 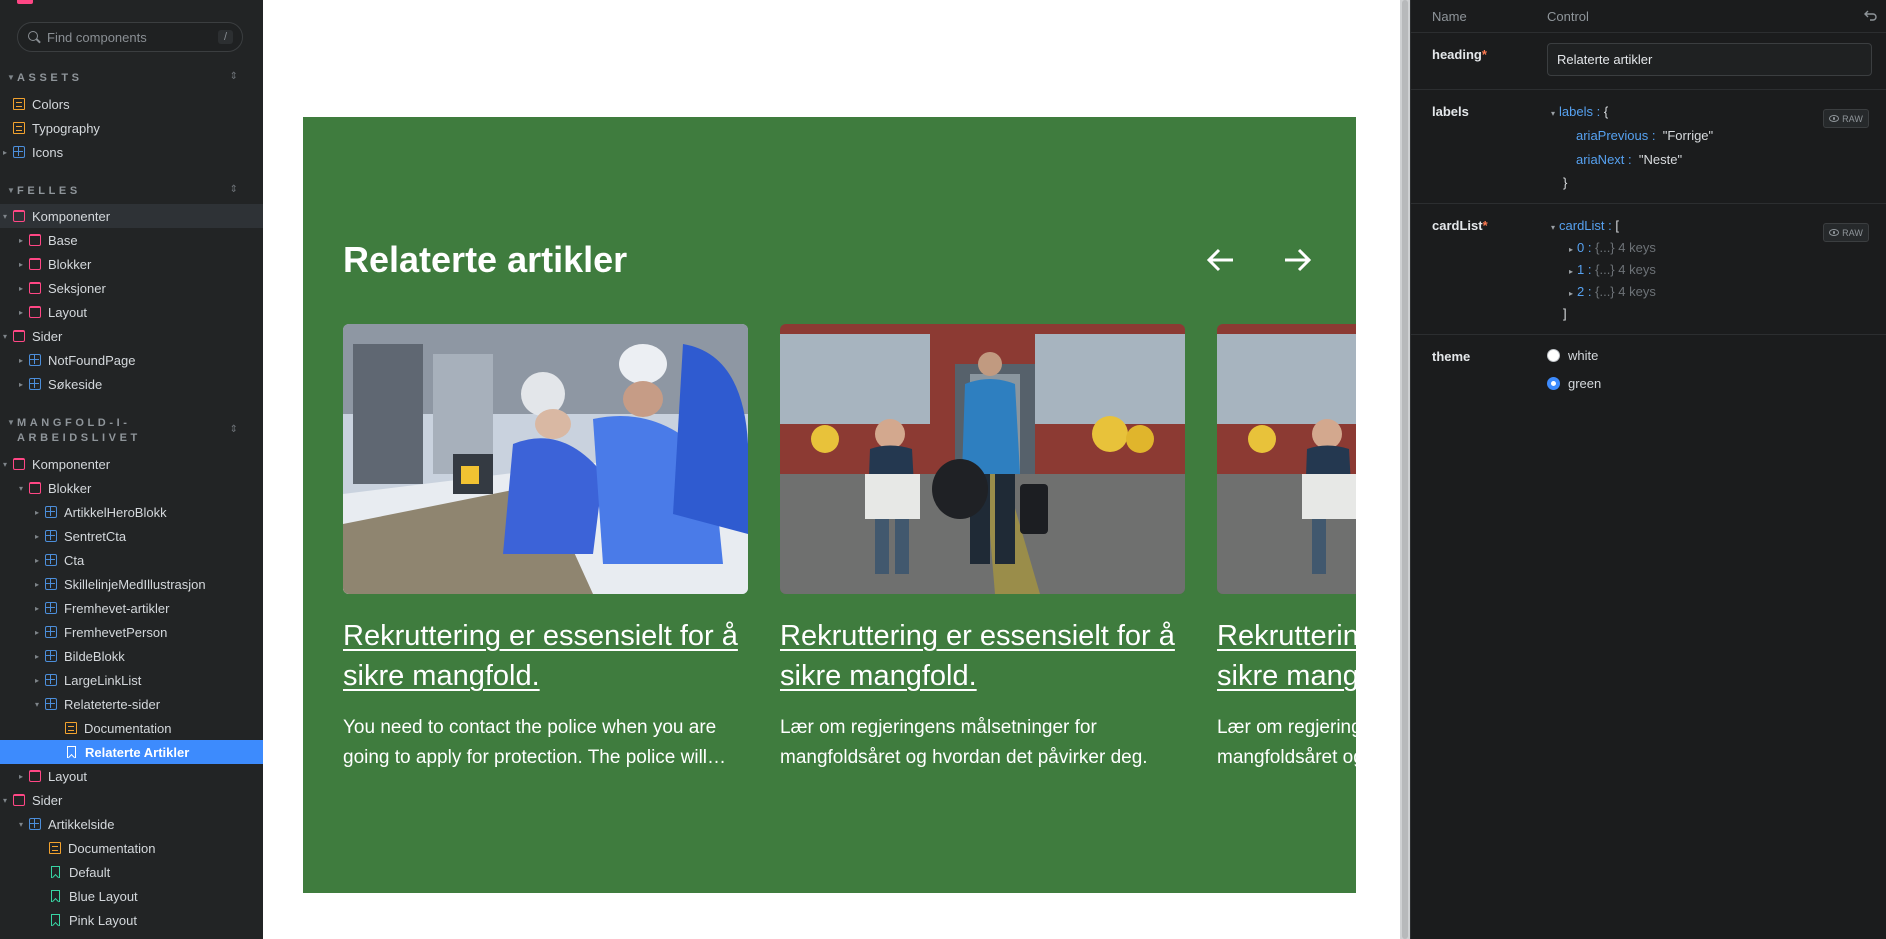 What do you see at coordinates (1612, 269) in the screenshot?
I see `cardlist-item: ▸ 1 : {...} 4 keys` at bounding box center [1612, 269].